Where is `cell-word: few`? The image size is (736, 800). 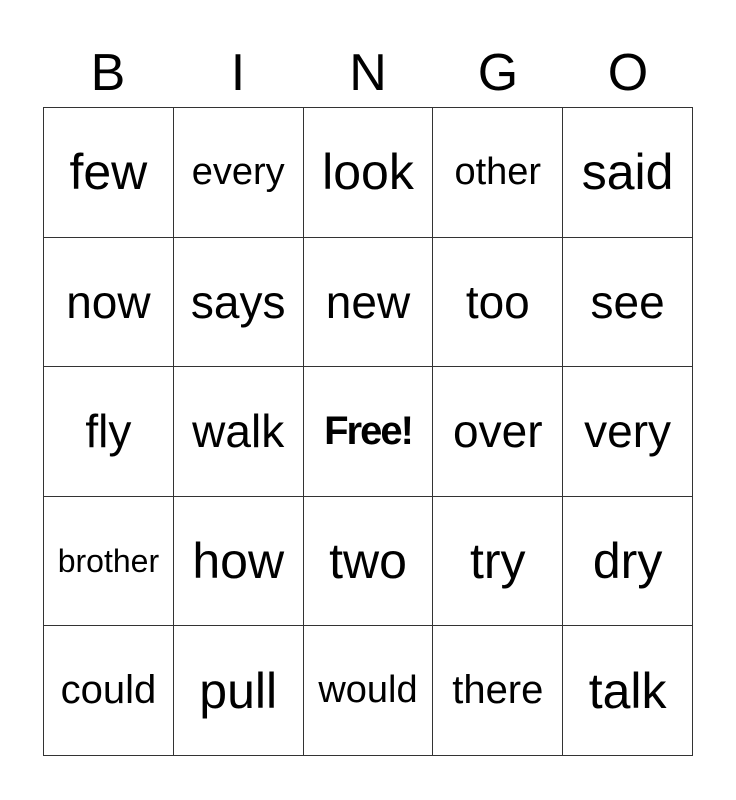 cell-word: few is located at coordinates (108, 172).